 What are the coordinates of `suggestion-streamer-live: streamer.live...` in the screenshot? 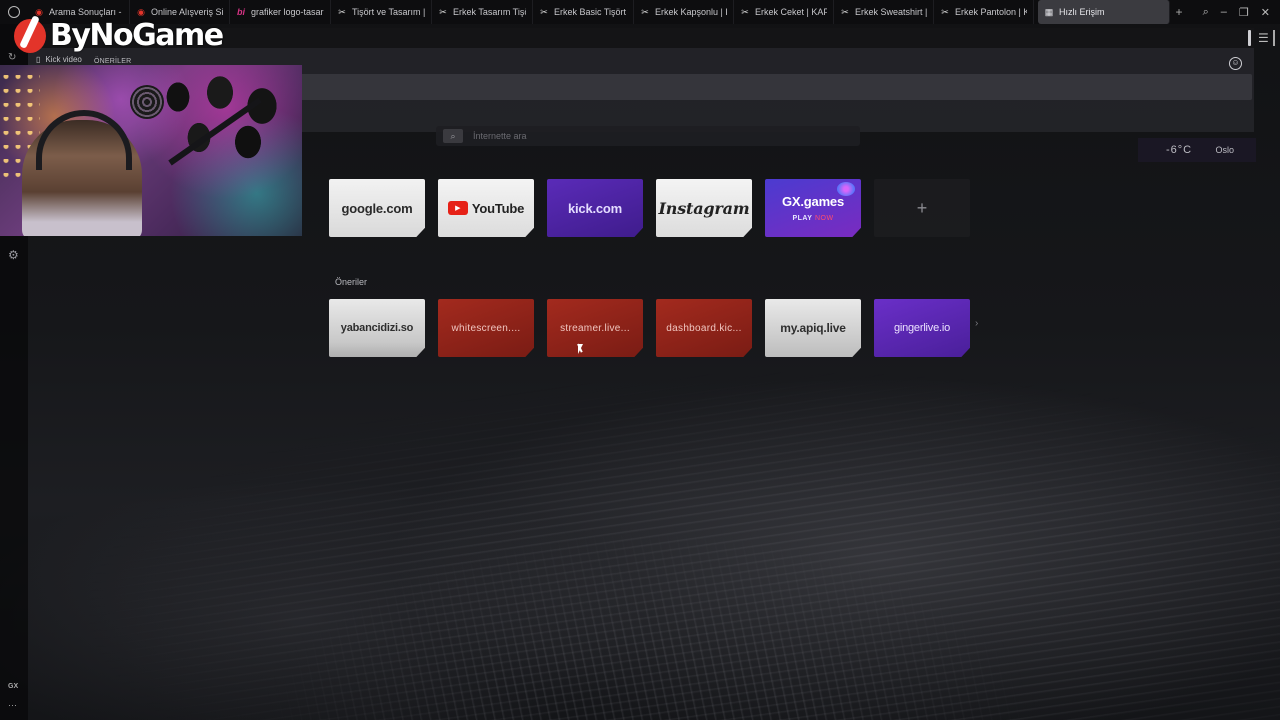 It's located at (595, 328).